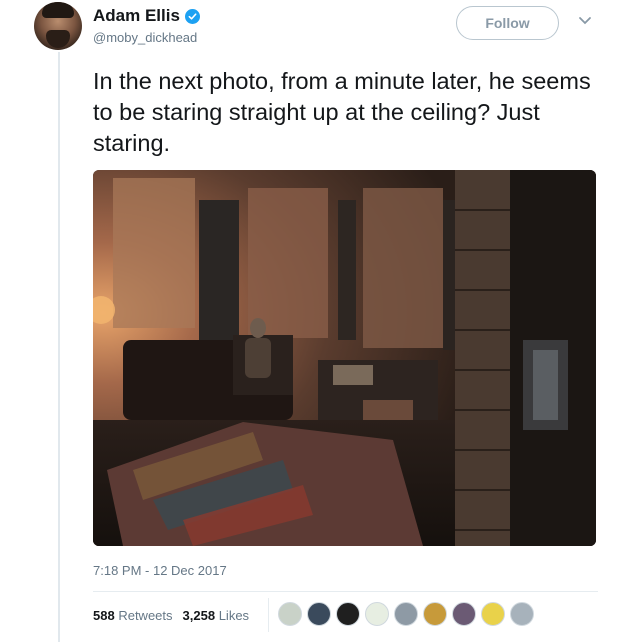 This screenshot has height=642, width=630. What do you see at coordinates (58, 26) in the screenshot?
I see `author-avatar` at bounding box center [58, 26].